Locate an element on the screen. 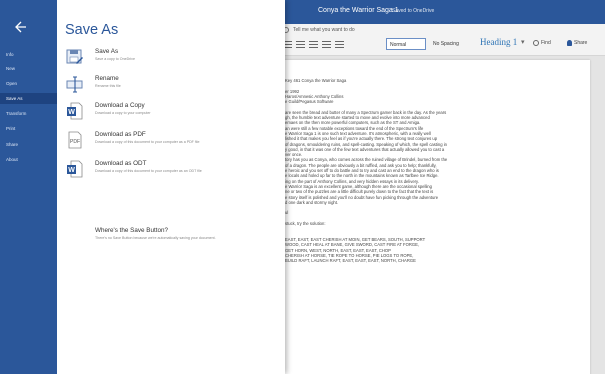  nav-item-info: Info is located at coordinates (28, 54).